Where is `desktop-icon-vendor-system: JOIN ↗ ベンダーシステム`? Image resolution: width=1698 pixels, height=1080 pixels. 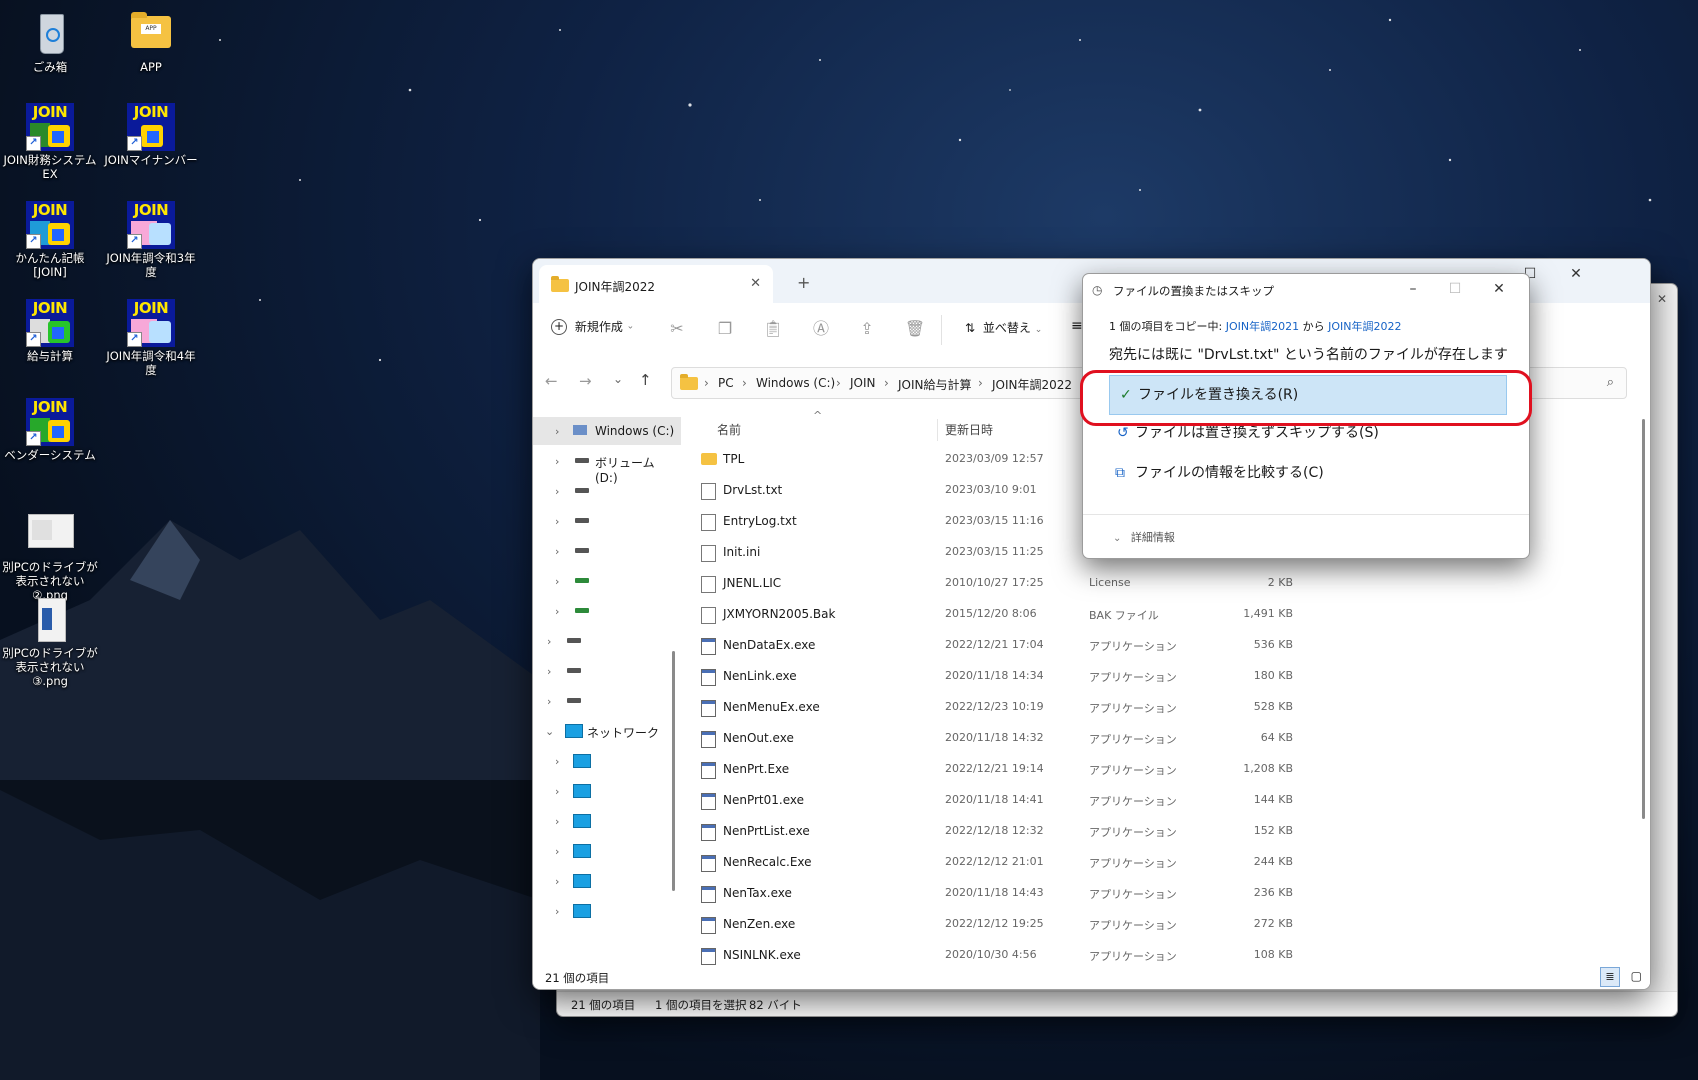 desktop-icon-vendor-system: JOIN ↗ ベンダーシステム is located at coordinates (50, 430).